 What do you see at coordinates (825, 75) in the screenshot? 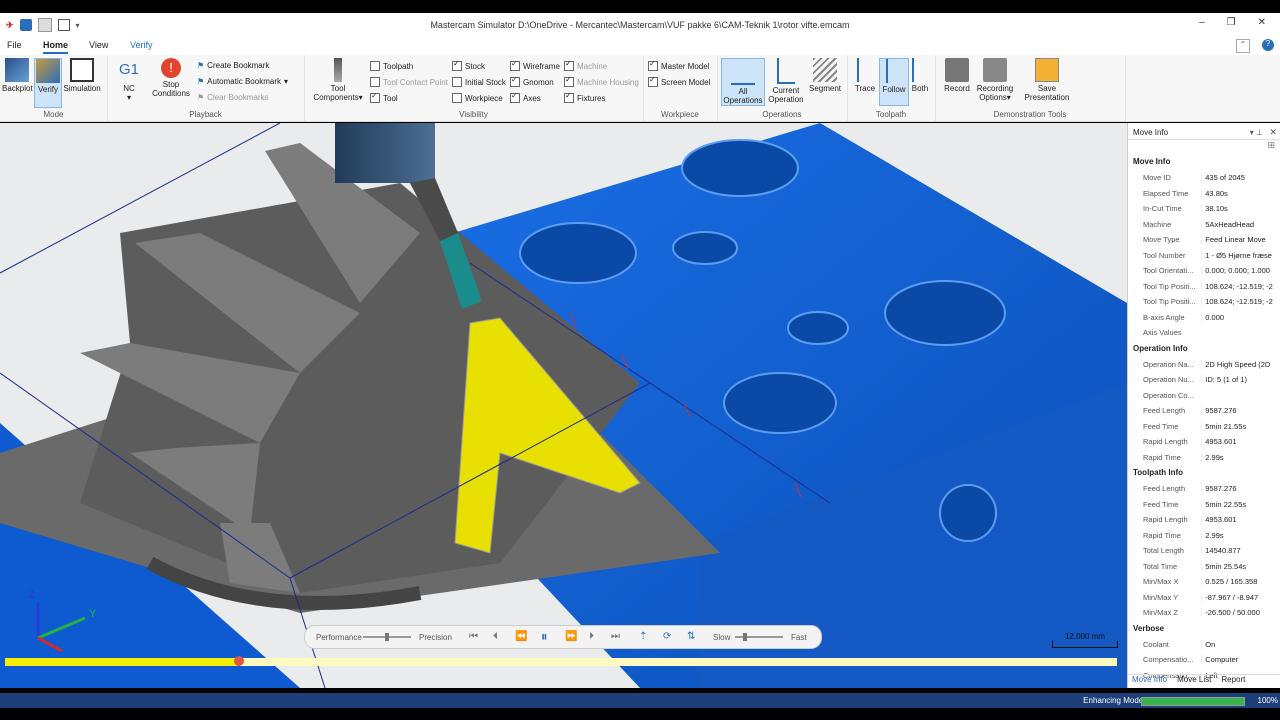
I see `segment-button: Segment` at bounding box center [825, 75].